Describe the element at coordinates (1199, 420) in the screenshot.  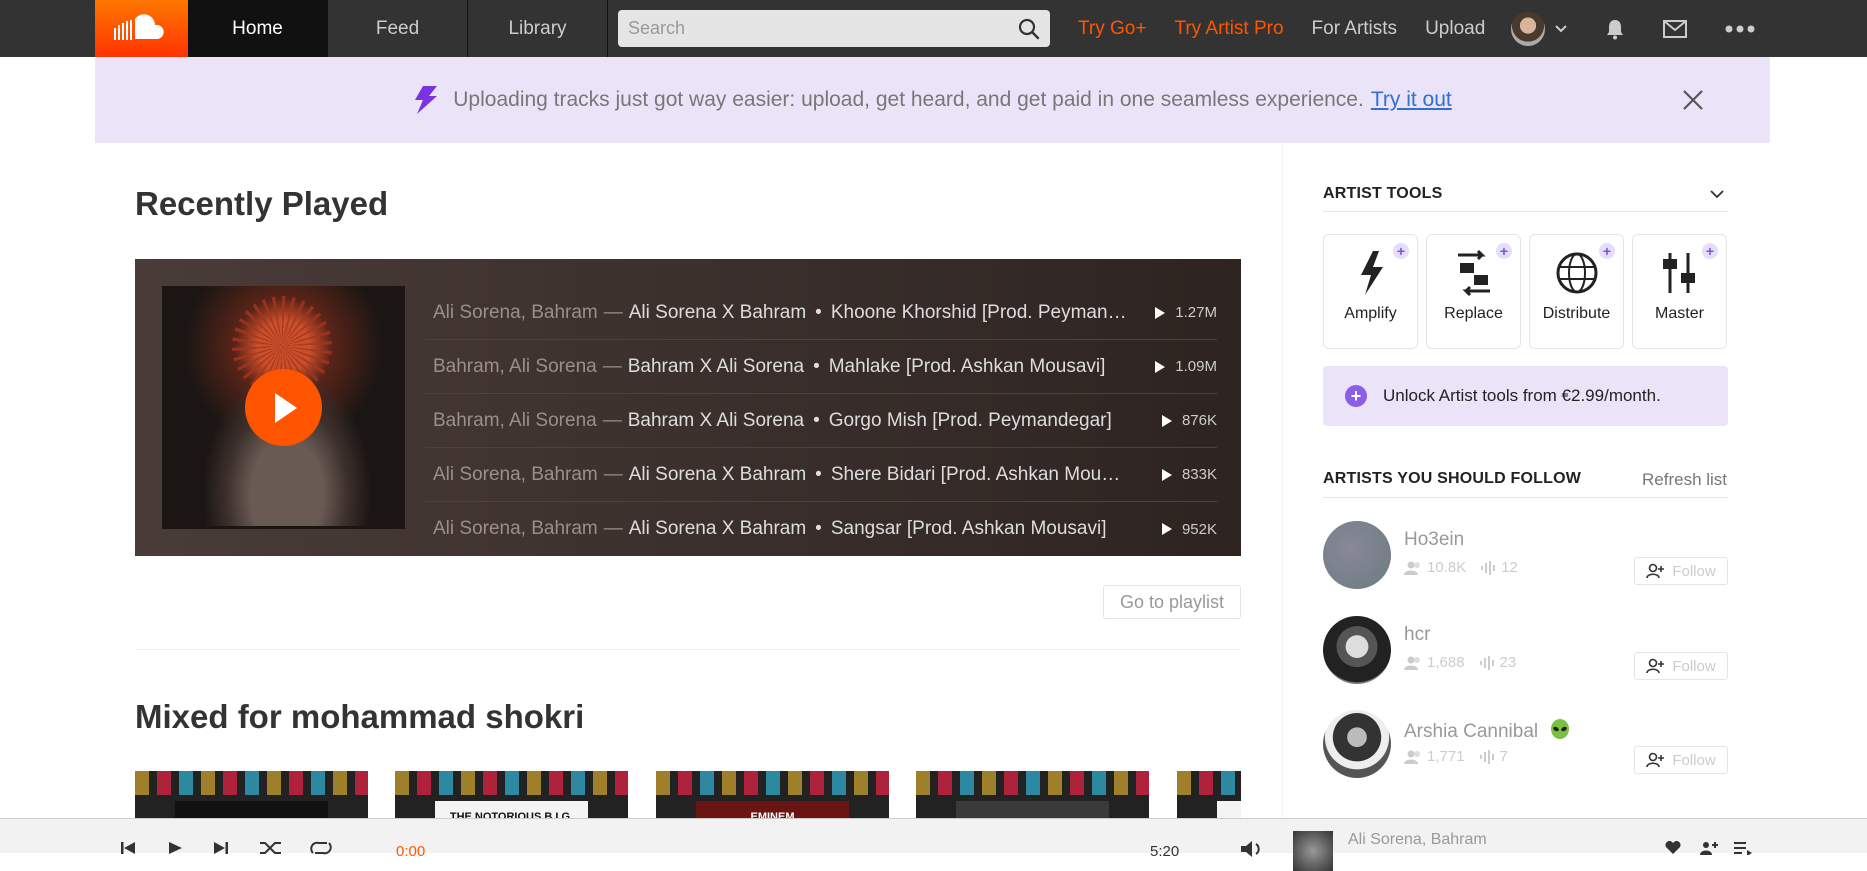
I see `play-count-value: 876K` at that location.